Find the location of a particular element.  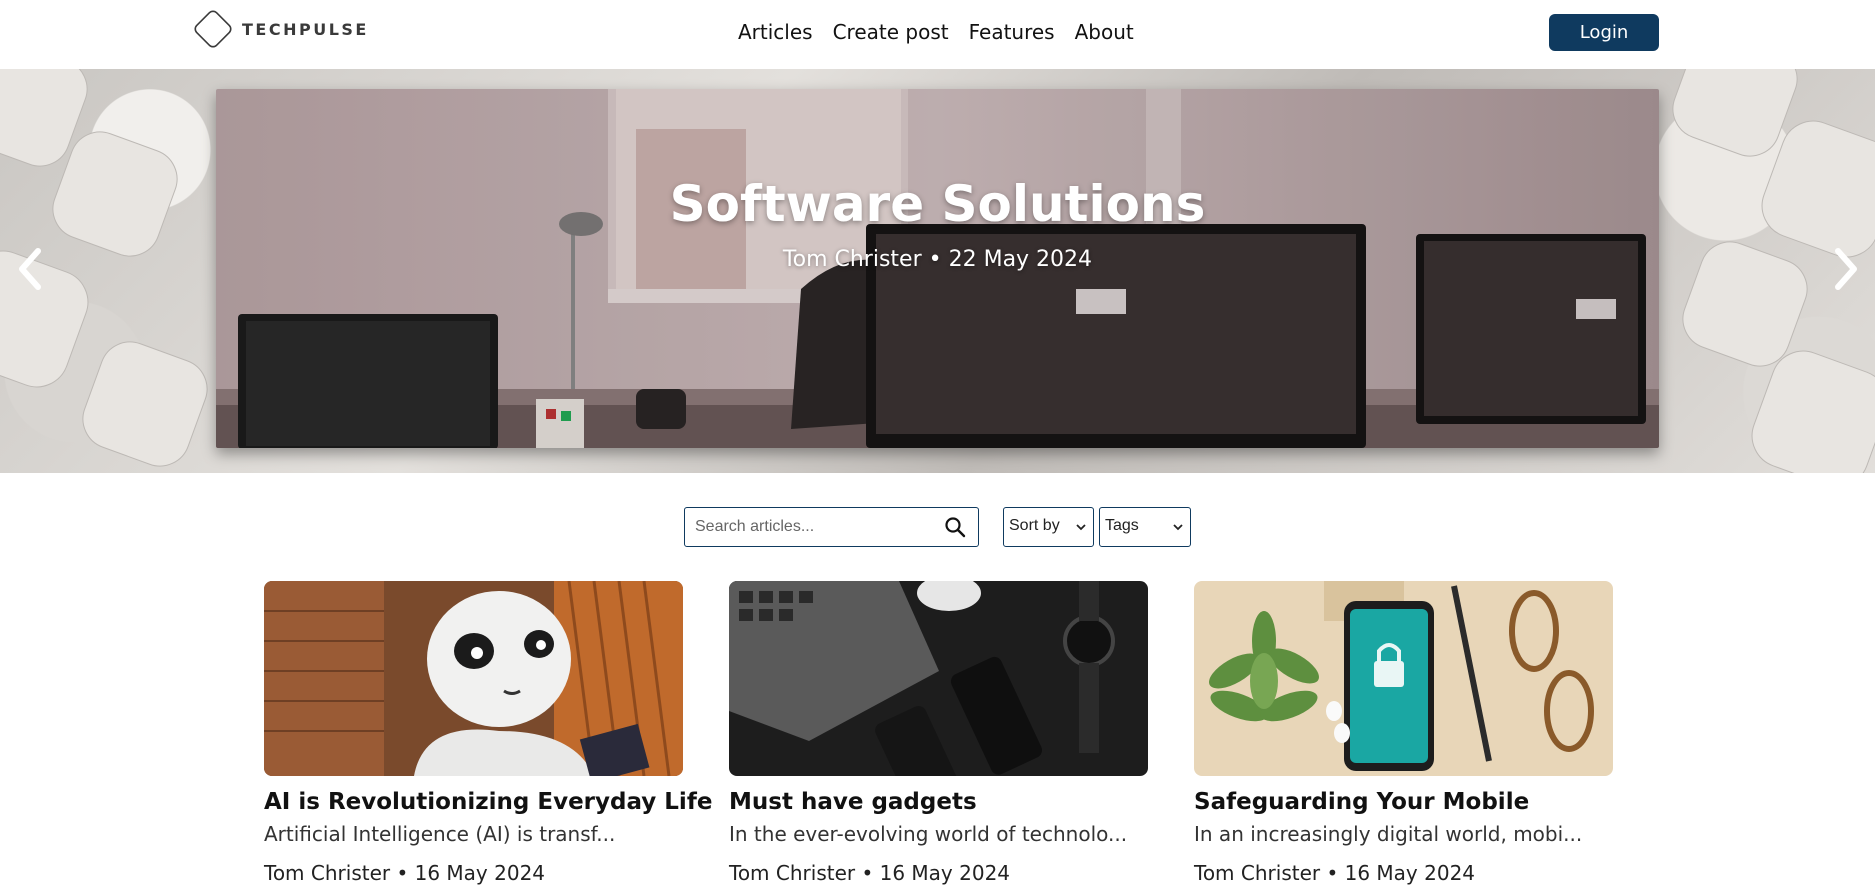

main-nav: Articles Create post Features About is located at coordinates (936, 32).